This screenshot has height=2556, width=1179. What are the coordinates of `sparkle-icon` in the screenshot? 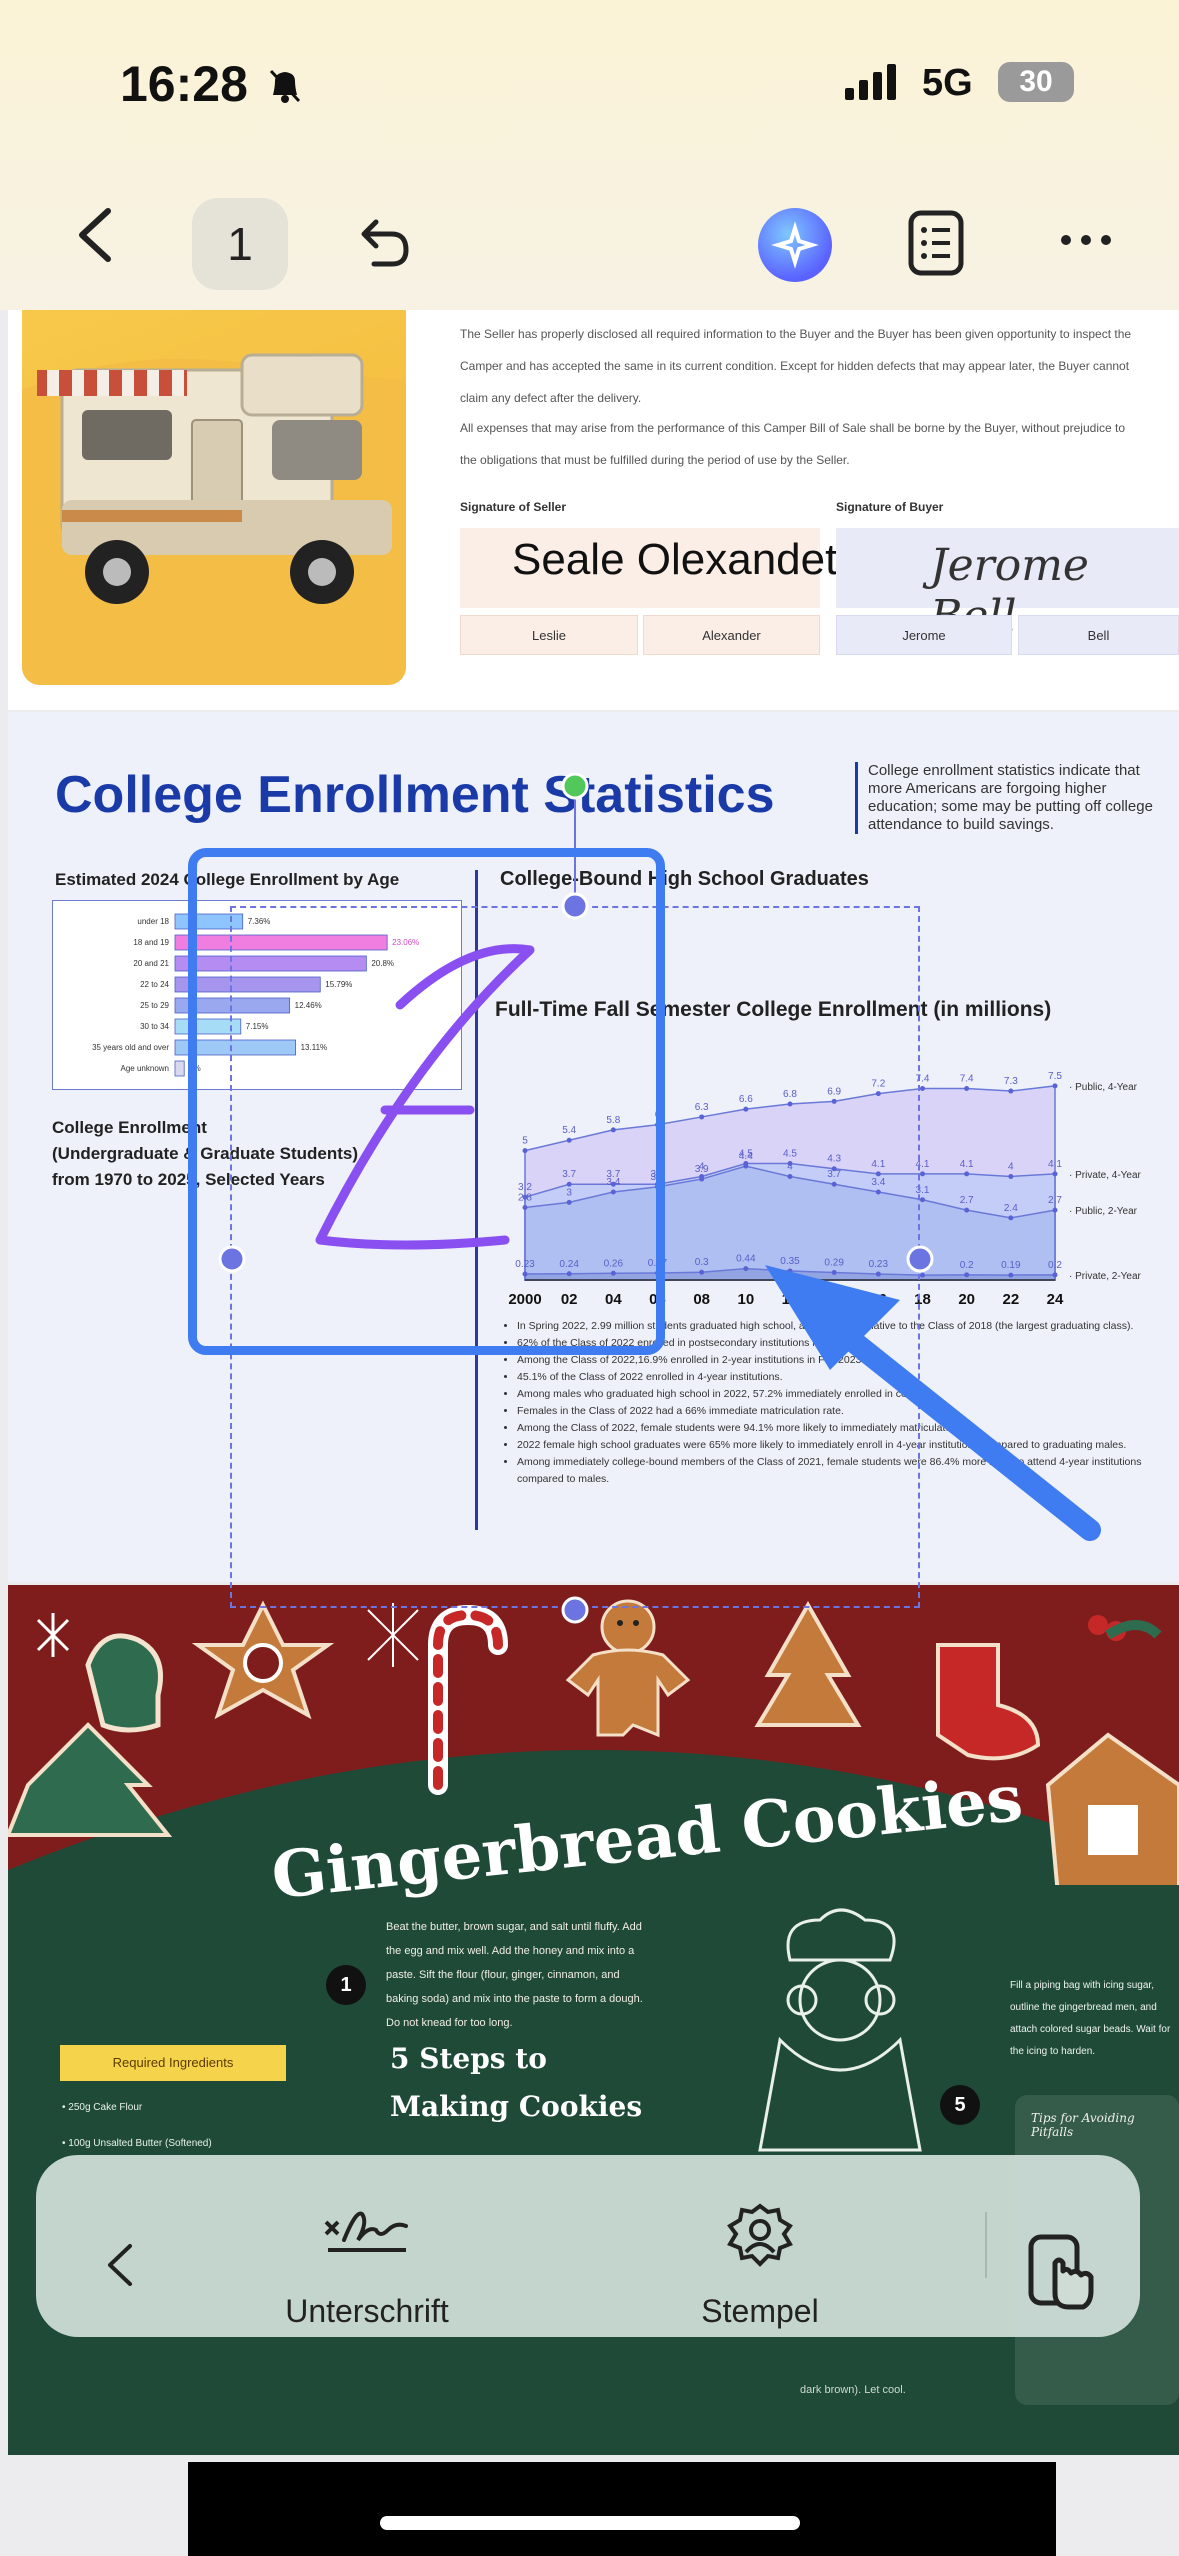 It's located at (795, 245).